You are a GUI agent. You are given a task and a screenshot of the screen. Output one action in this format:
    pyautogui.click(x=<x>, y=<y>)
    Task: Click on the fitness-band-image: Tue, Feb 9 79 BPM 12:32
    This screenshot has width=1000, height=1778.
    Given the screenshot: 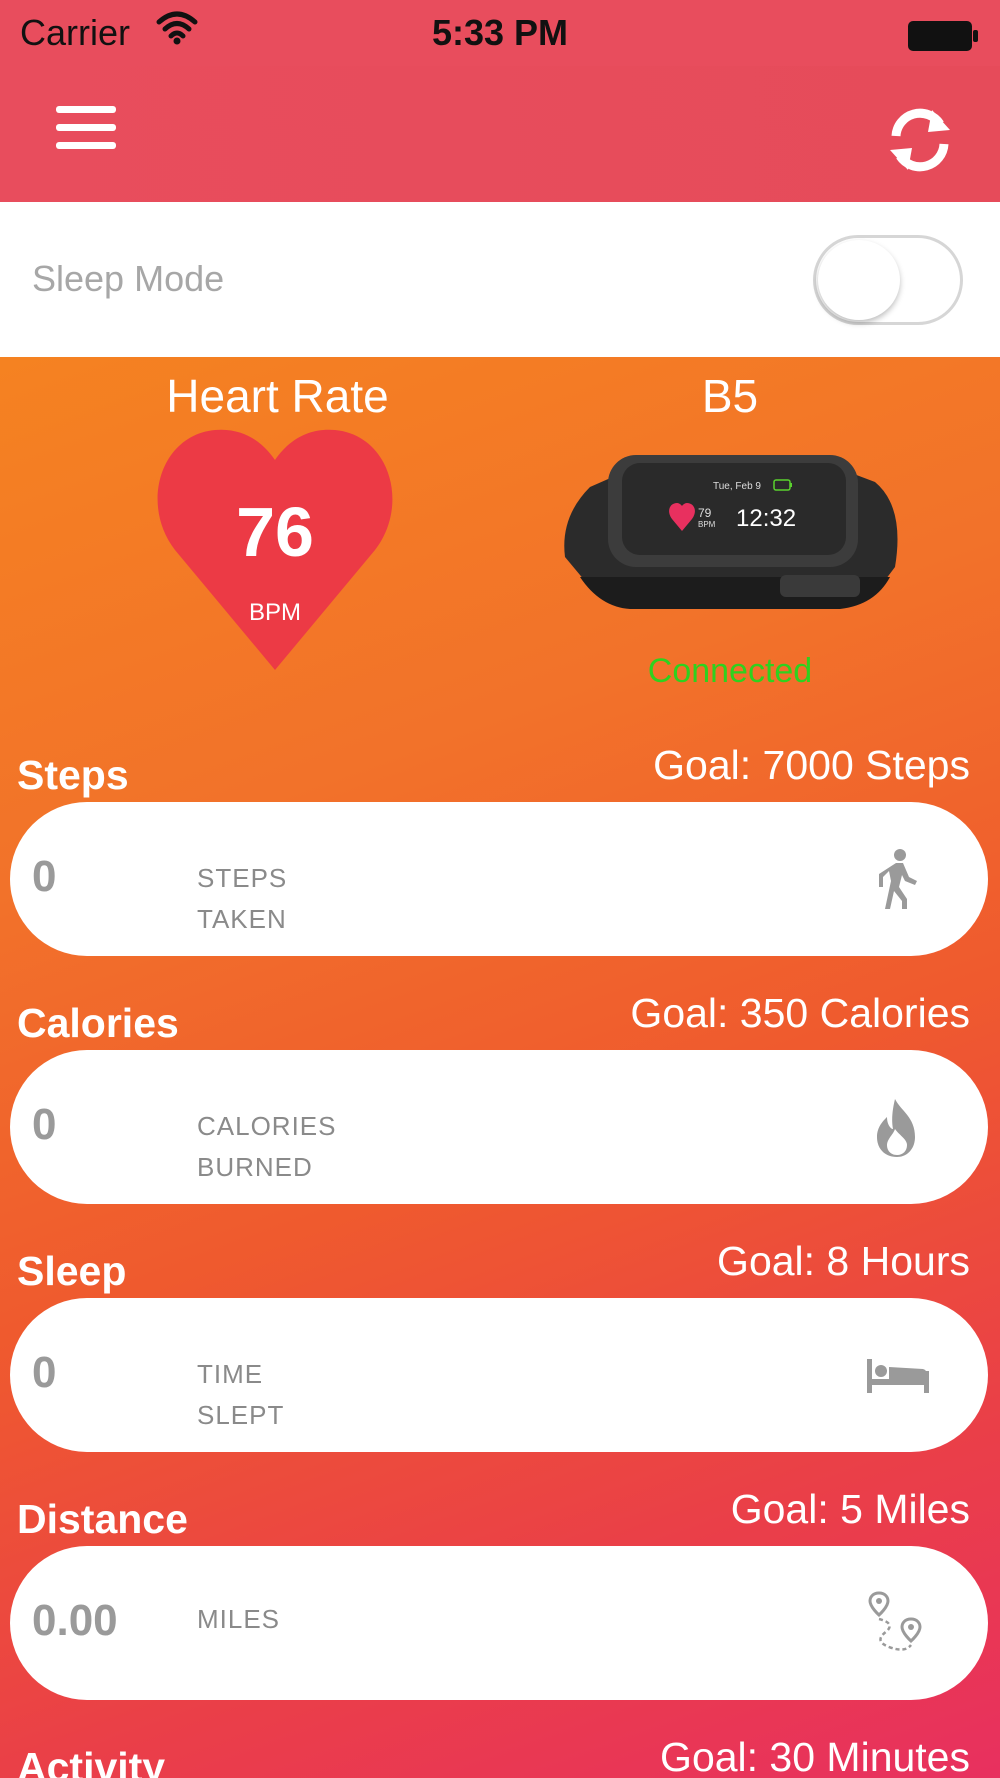 What is the action you would take?
    pyautogui.click(x=731, y=532)
    